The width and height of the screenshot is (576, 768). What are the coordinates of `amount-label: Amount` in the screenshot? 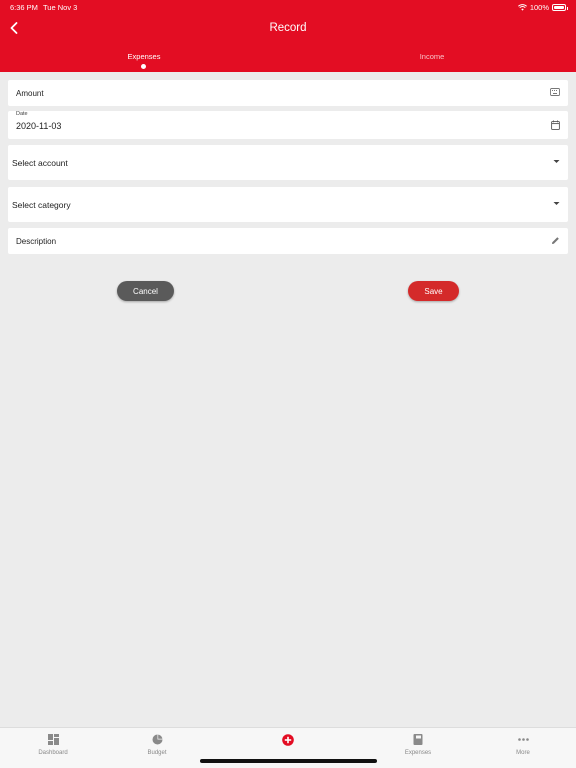 It's located at (30, 93).